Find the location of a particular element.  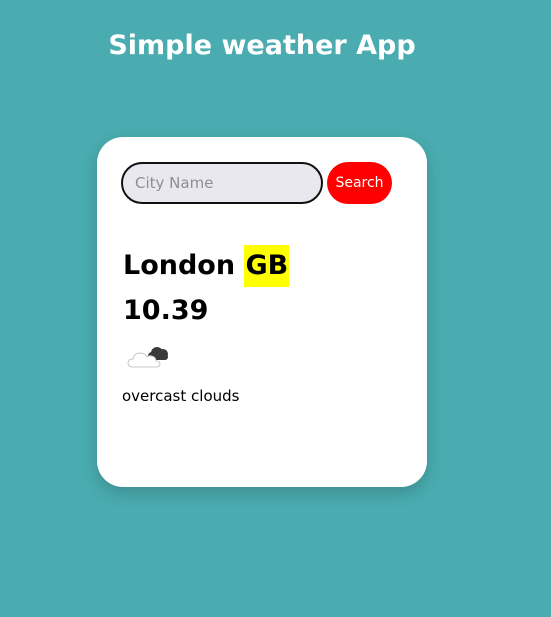

temperature-value: 10.39 is located at coordinates (166, 310).